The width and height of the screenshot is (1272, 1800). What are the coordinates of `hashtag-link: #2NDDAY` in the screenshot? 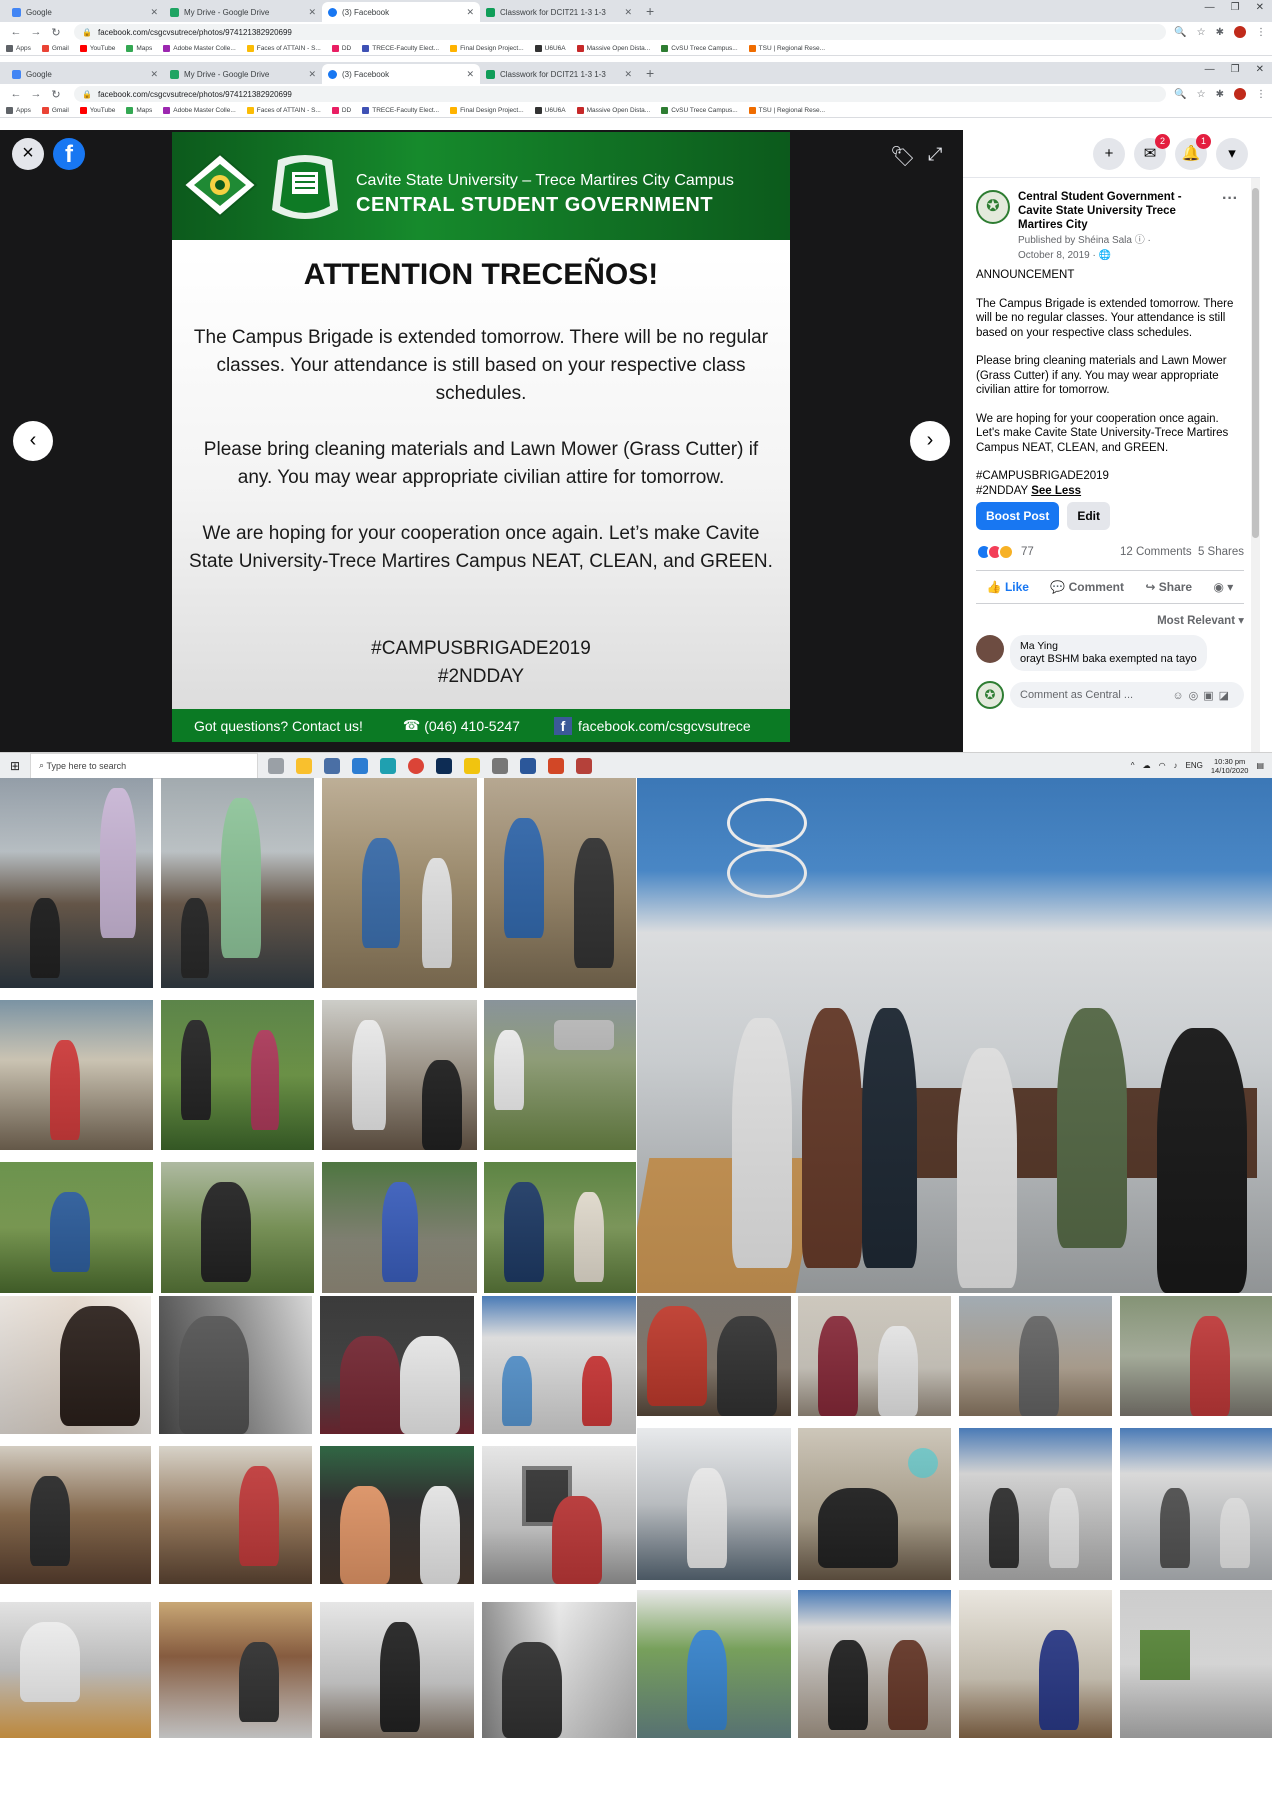 It's located at (1002, 491).